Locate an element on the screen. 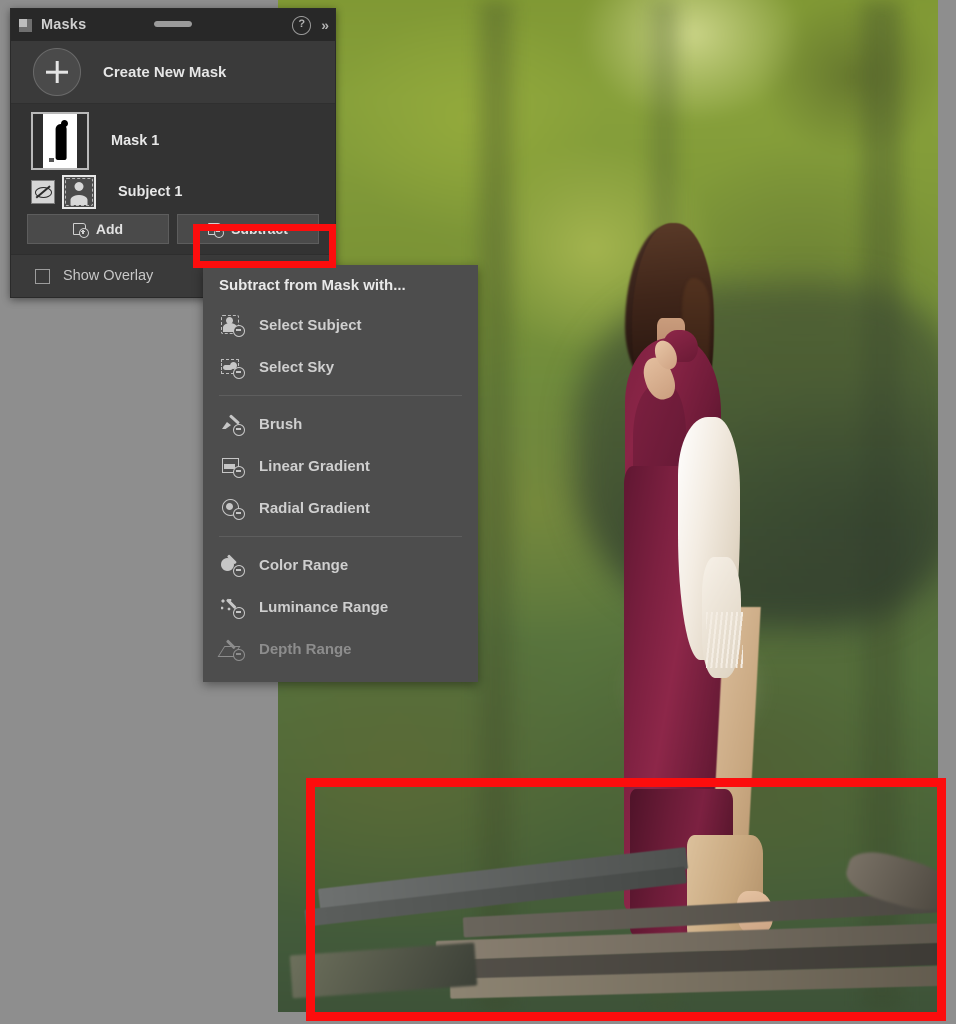  menu-item-luminance-range: Luminance Range is located at coordinates (340, 607).